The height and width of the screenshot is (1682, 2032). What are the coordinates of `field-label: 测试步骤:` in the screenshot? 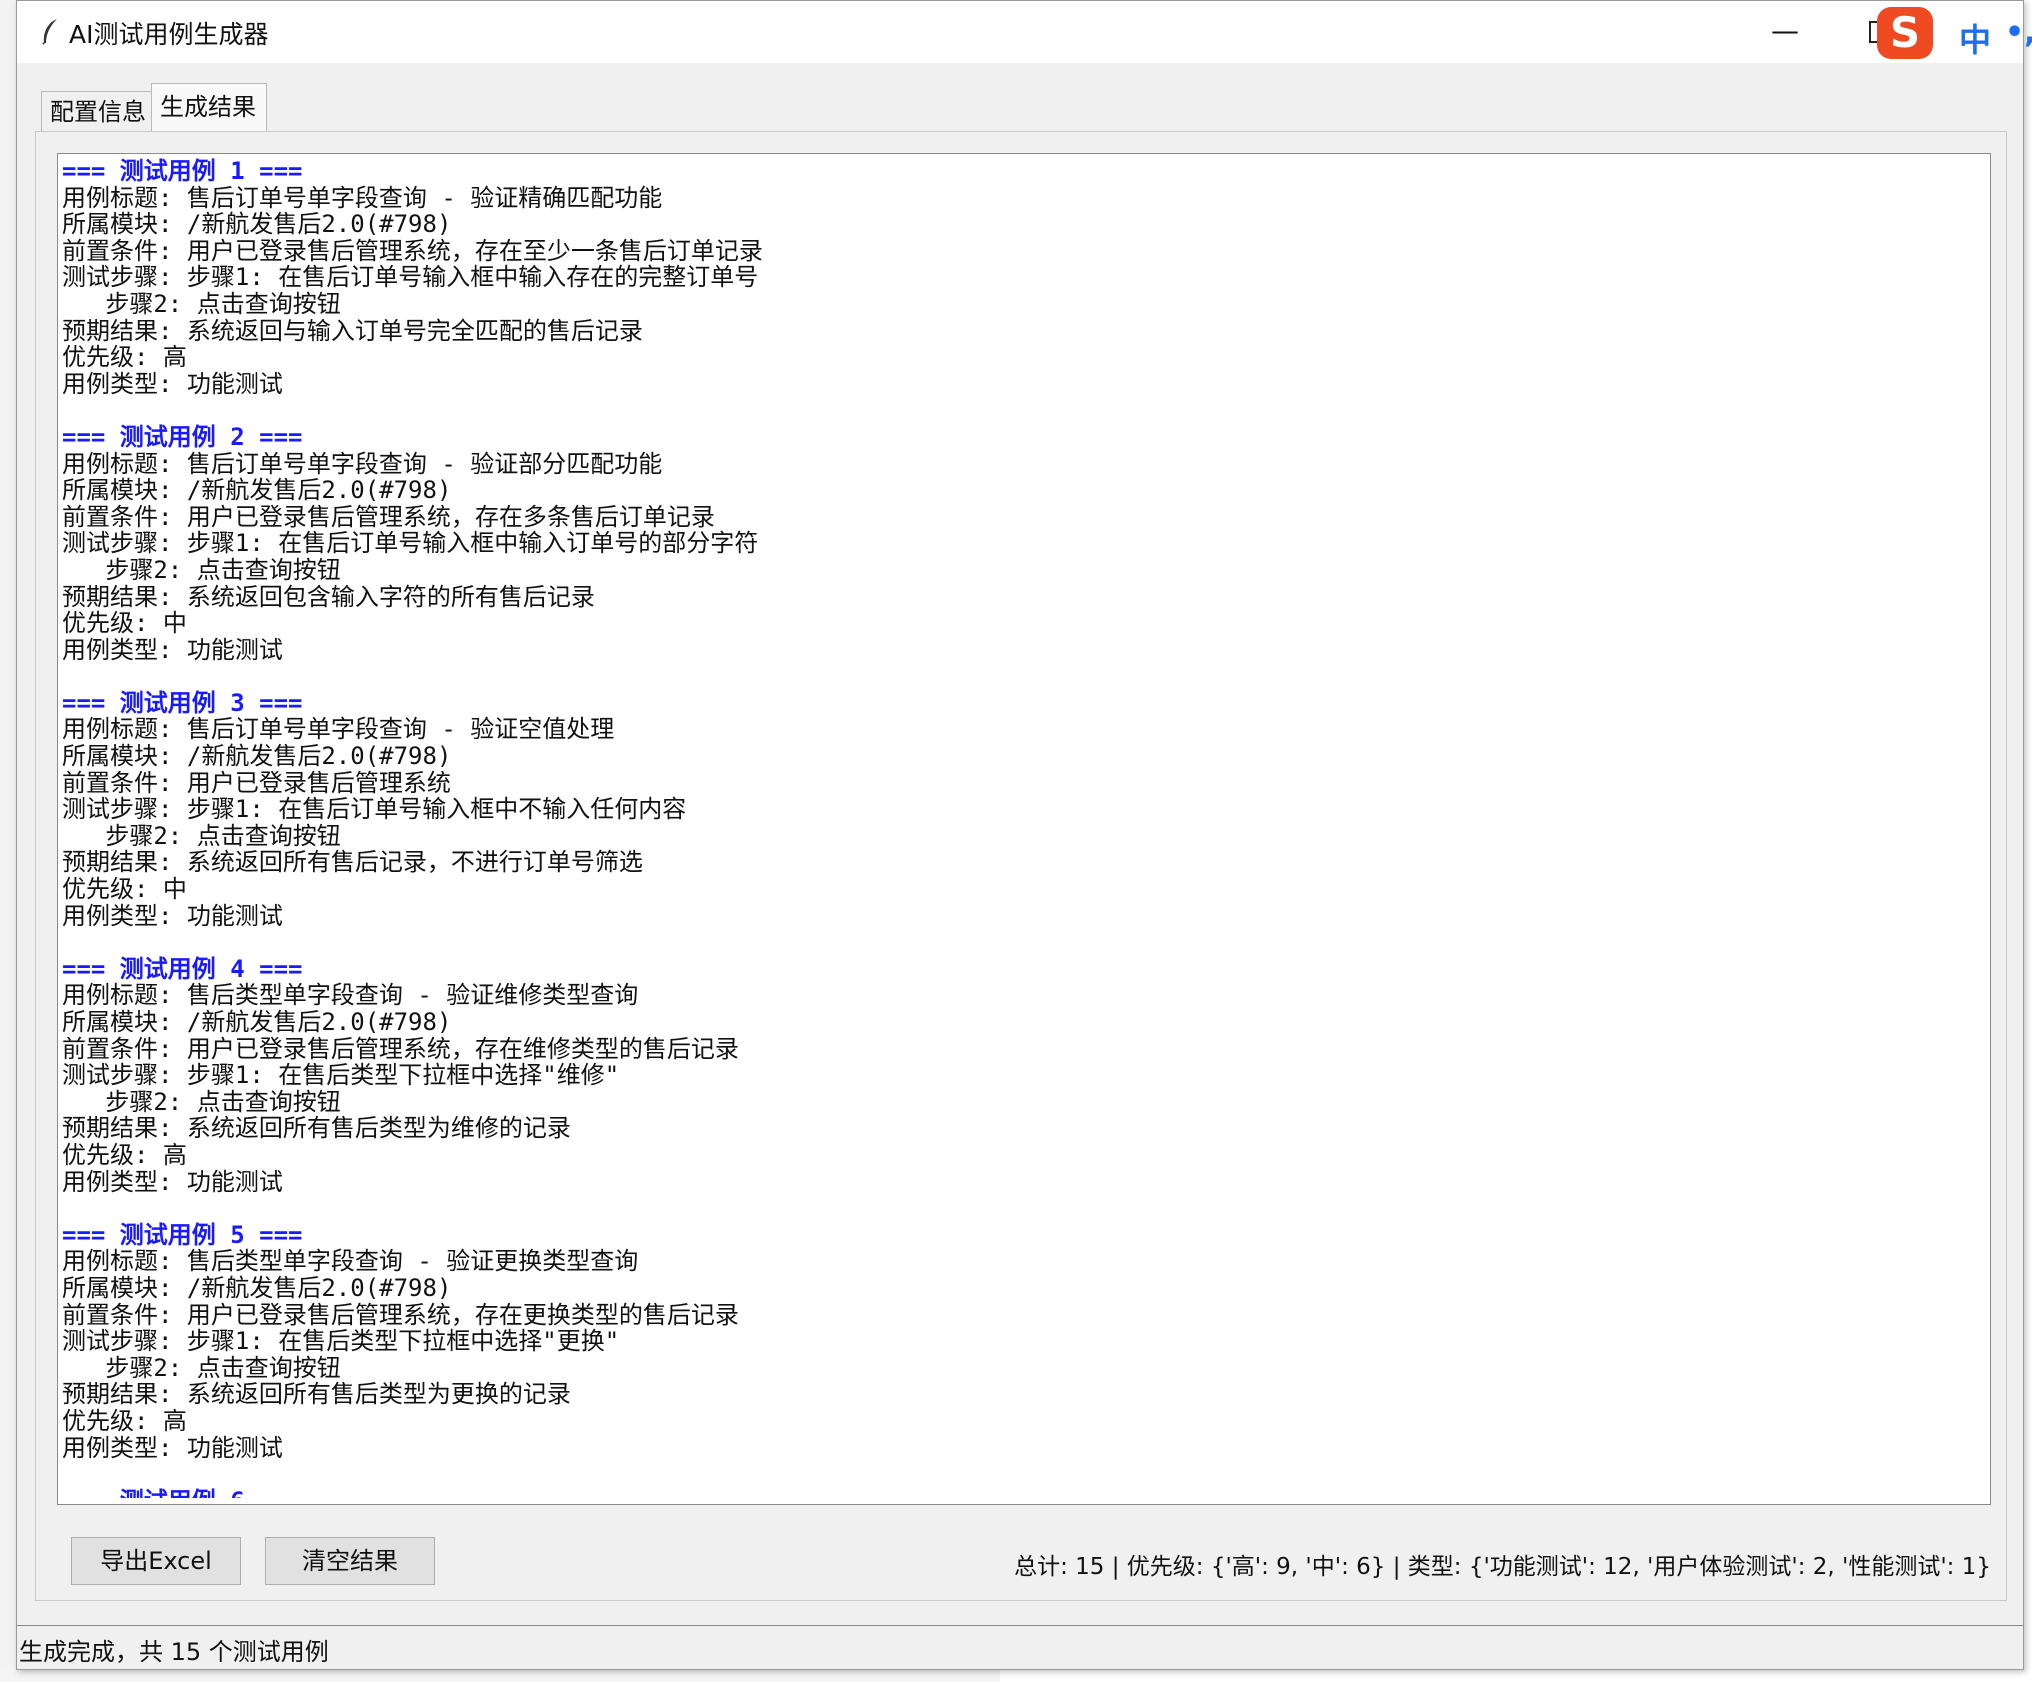 It's located at (124, 1075).